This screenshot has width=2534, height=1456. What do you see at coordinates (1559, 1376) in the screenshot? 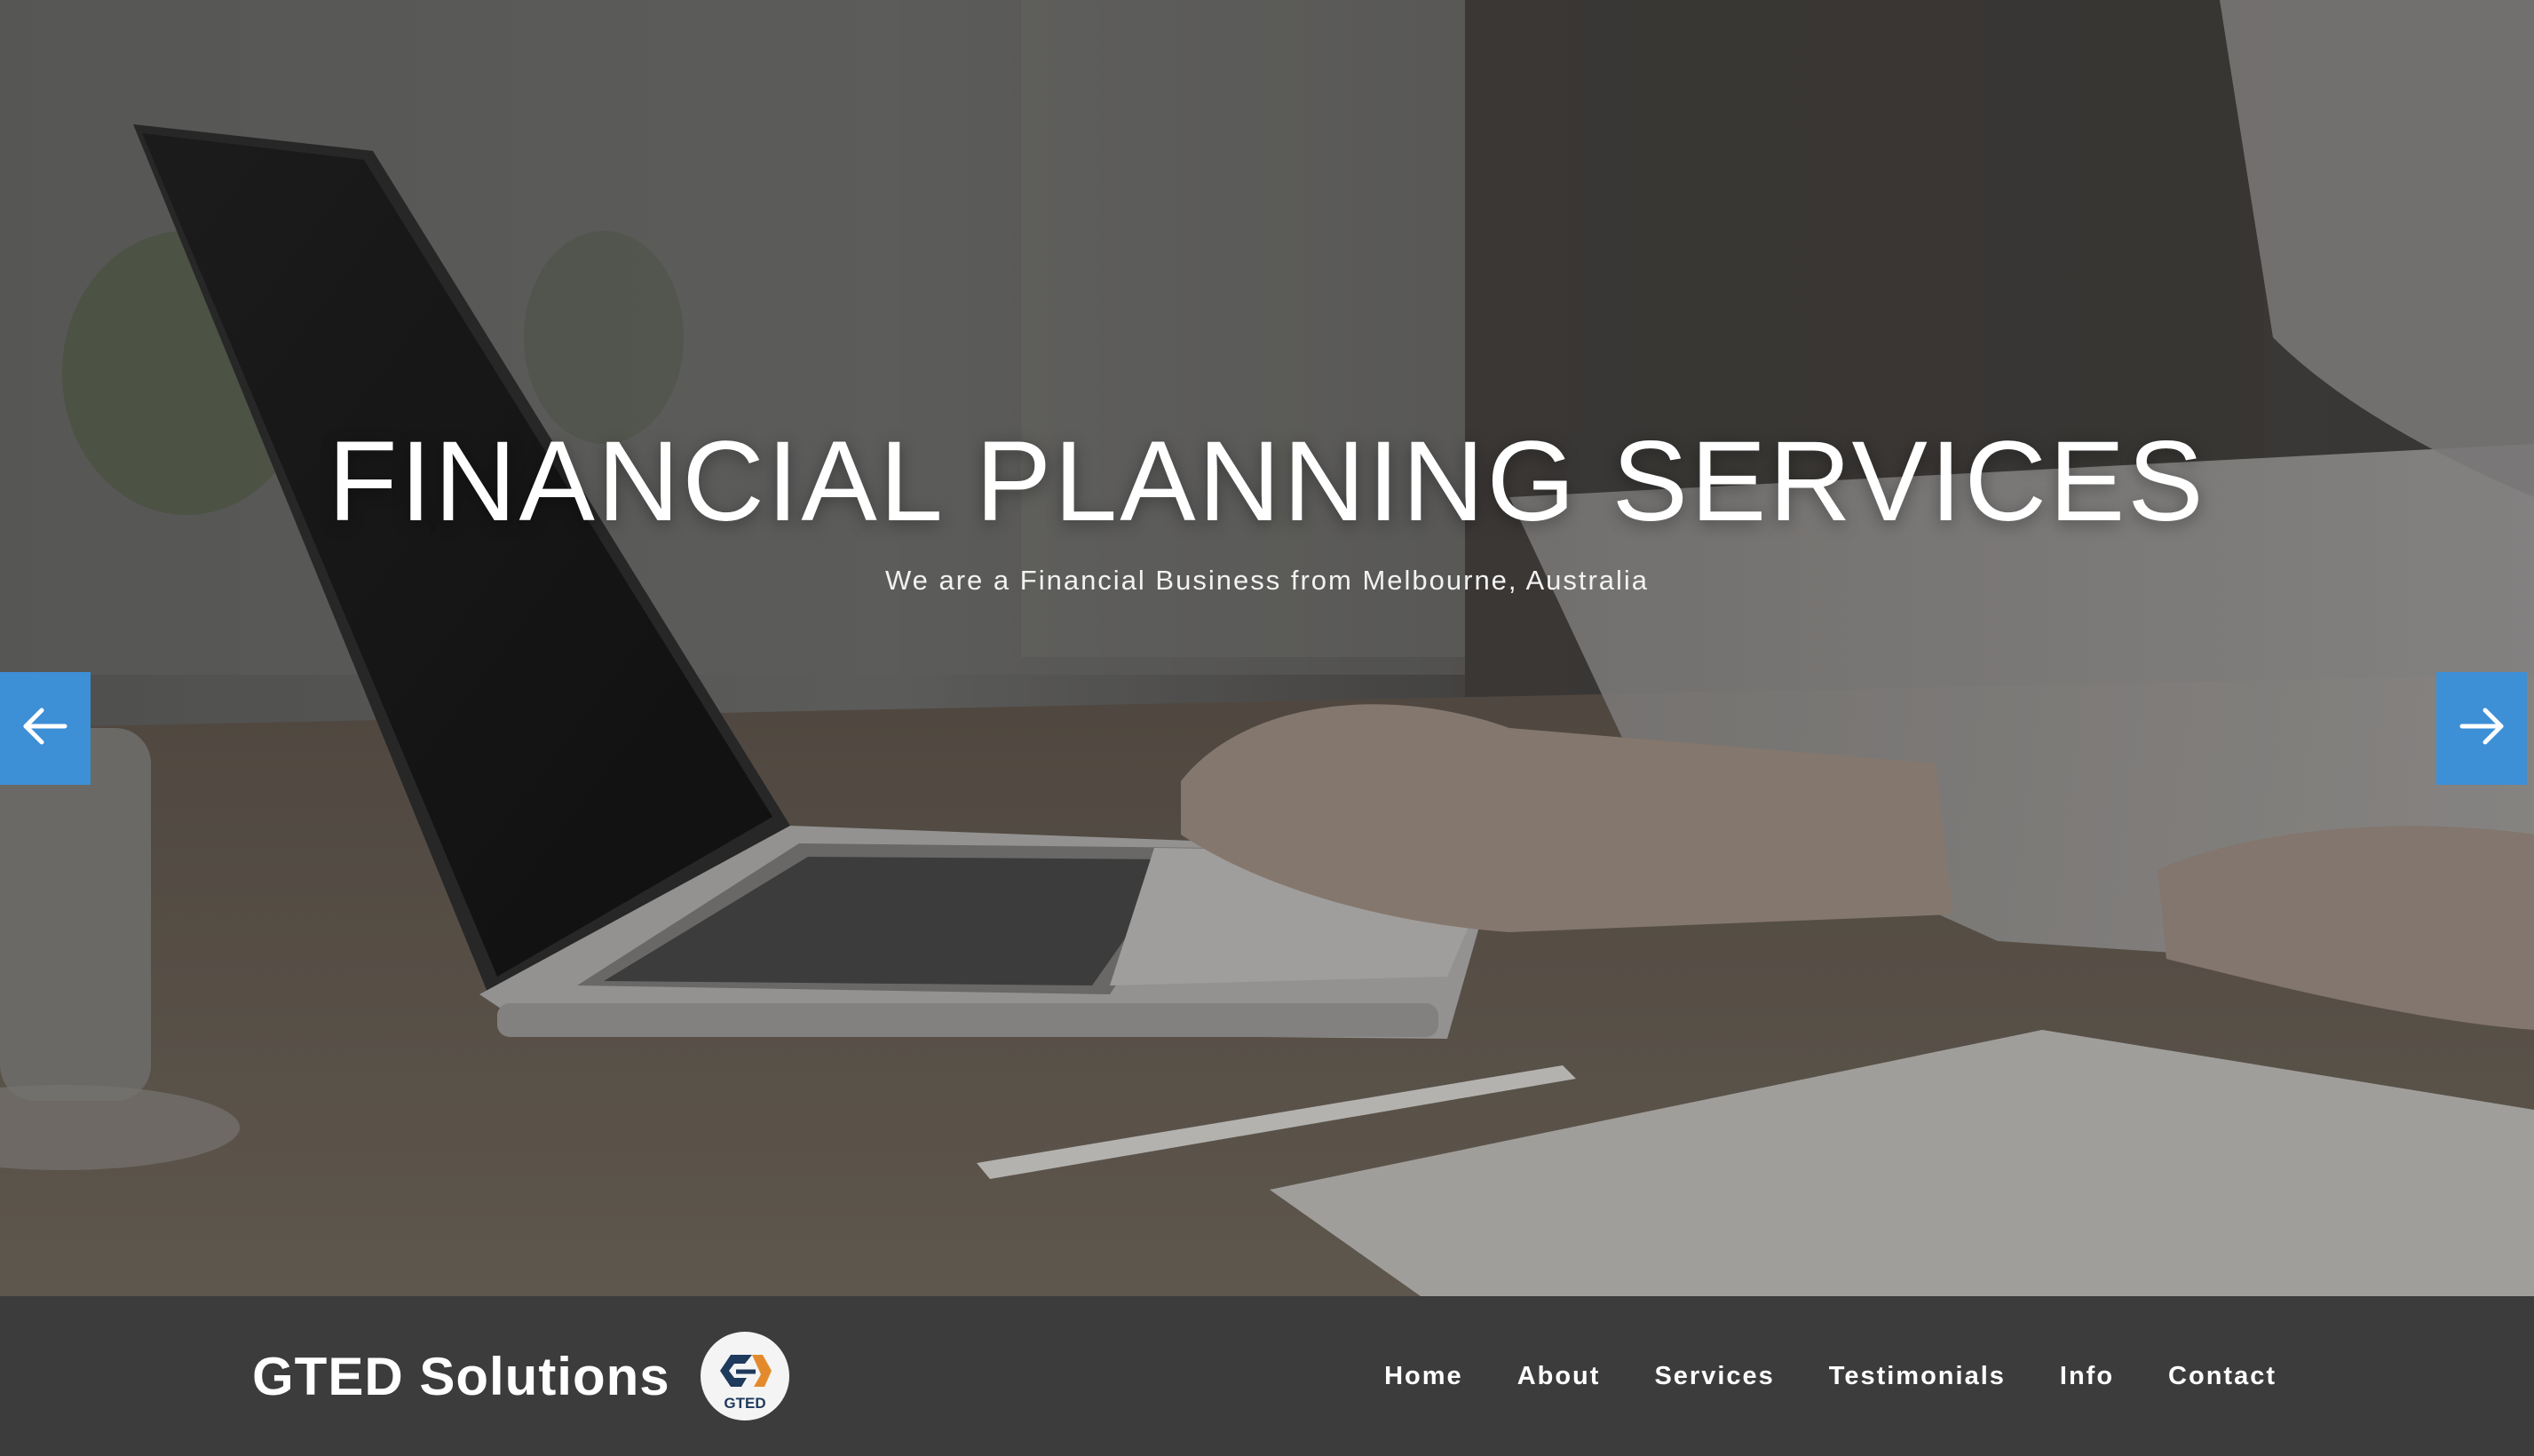
I see `nav-item-about: About` at bounding box center [1559, 1376].